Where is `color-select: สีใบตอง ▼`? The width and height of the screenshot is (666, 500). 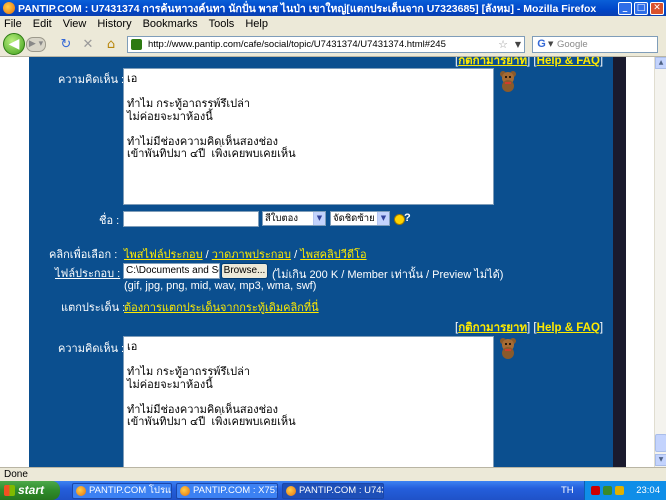 color-select: สีใบตอง ▼ is located at coordinates (294, 218).